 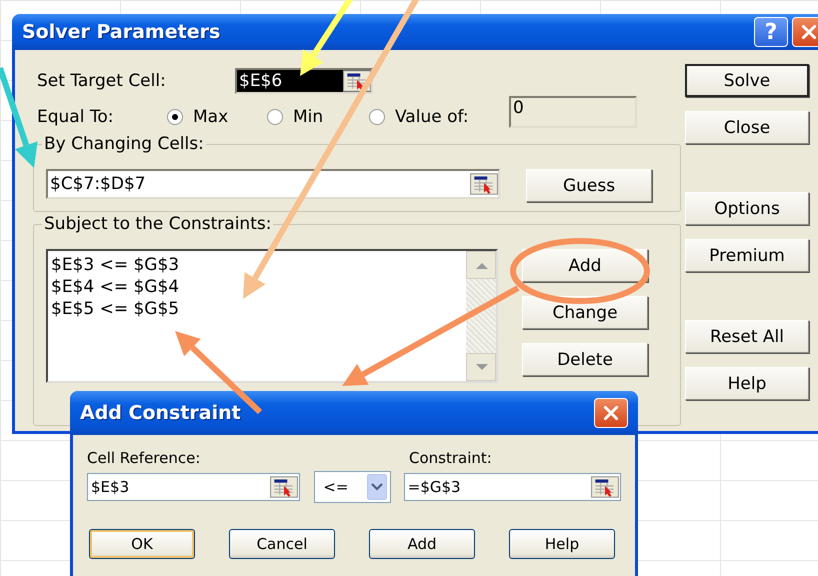 What do you see at coordinates (747, 336) in the screenshot?
I see `dialog-button: Reset All` at bounding box center [747, 336].